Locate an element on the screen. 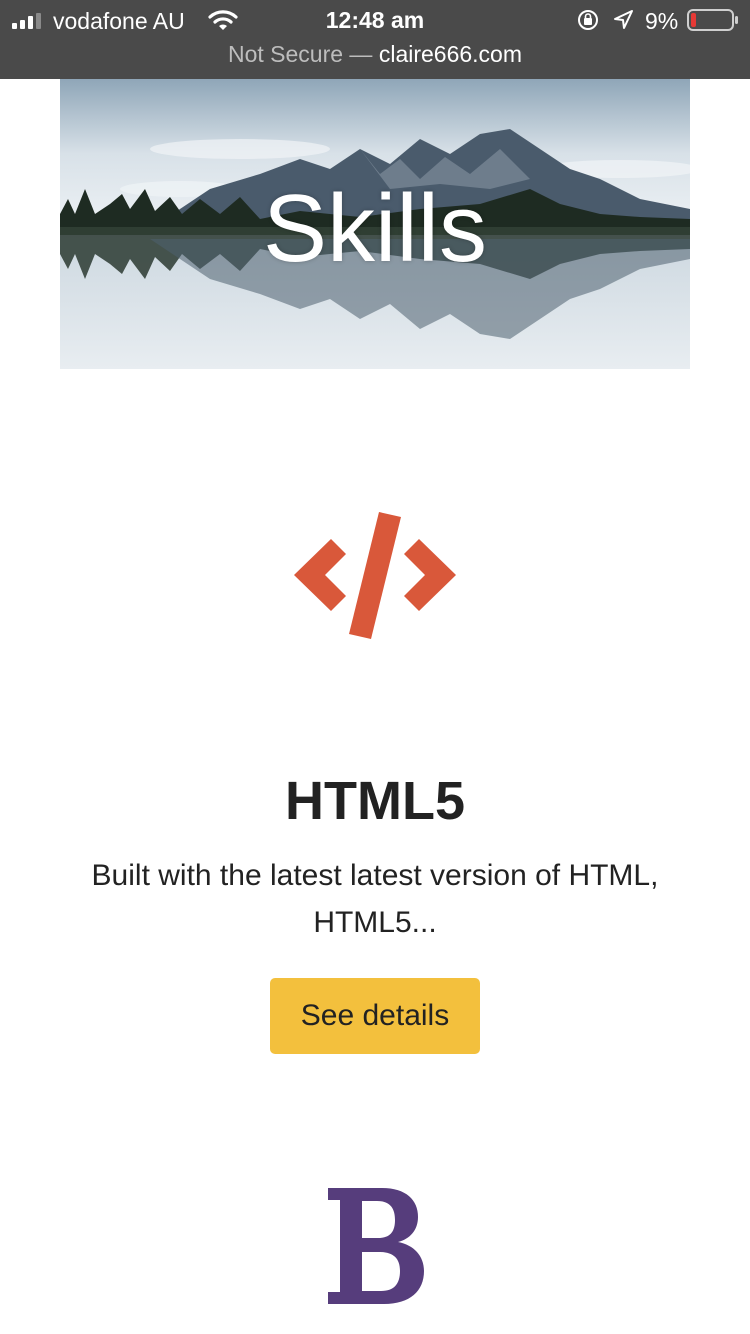 This screenshot has height=1334, width=750. domain-label: claire666.com is located at coordinates (450, 54).